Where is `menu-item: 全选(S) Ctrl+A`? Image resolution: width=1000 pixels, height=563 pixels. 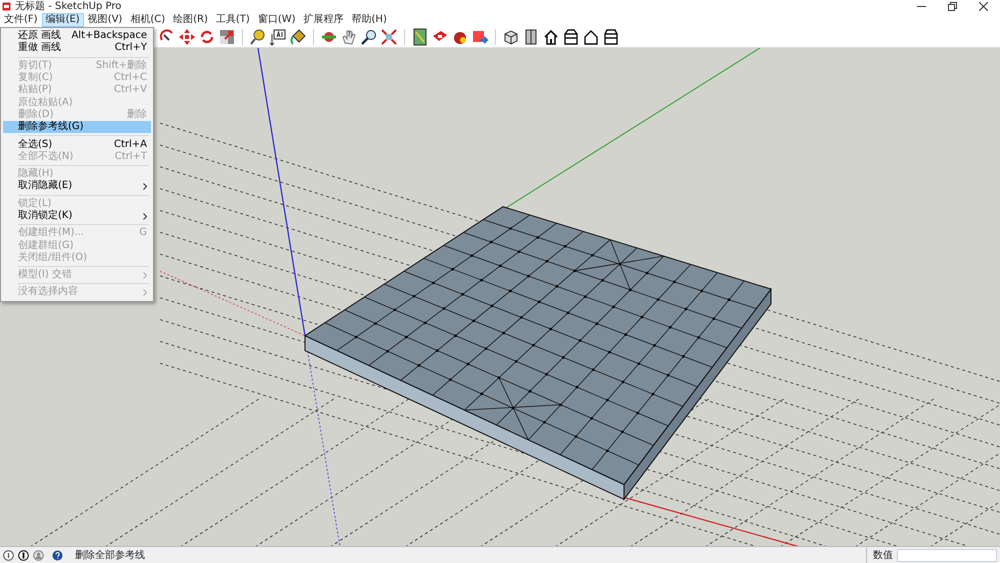 menu-item: 全选(S) Ctrl+A is located at coordinates (77, 144).